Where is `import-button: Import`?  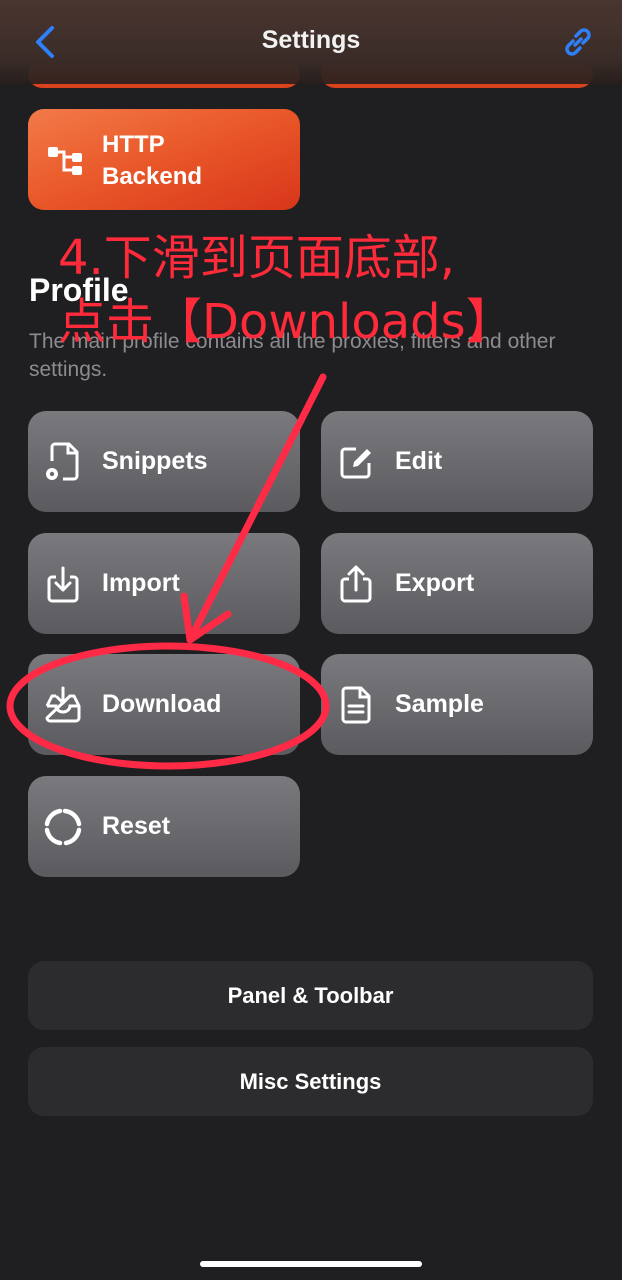 import-button: Import is located at coordinates (164, 583).